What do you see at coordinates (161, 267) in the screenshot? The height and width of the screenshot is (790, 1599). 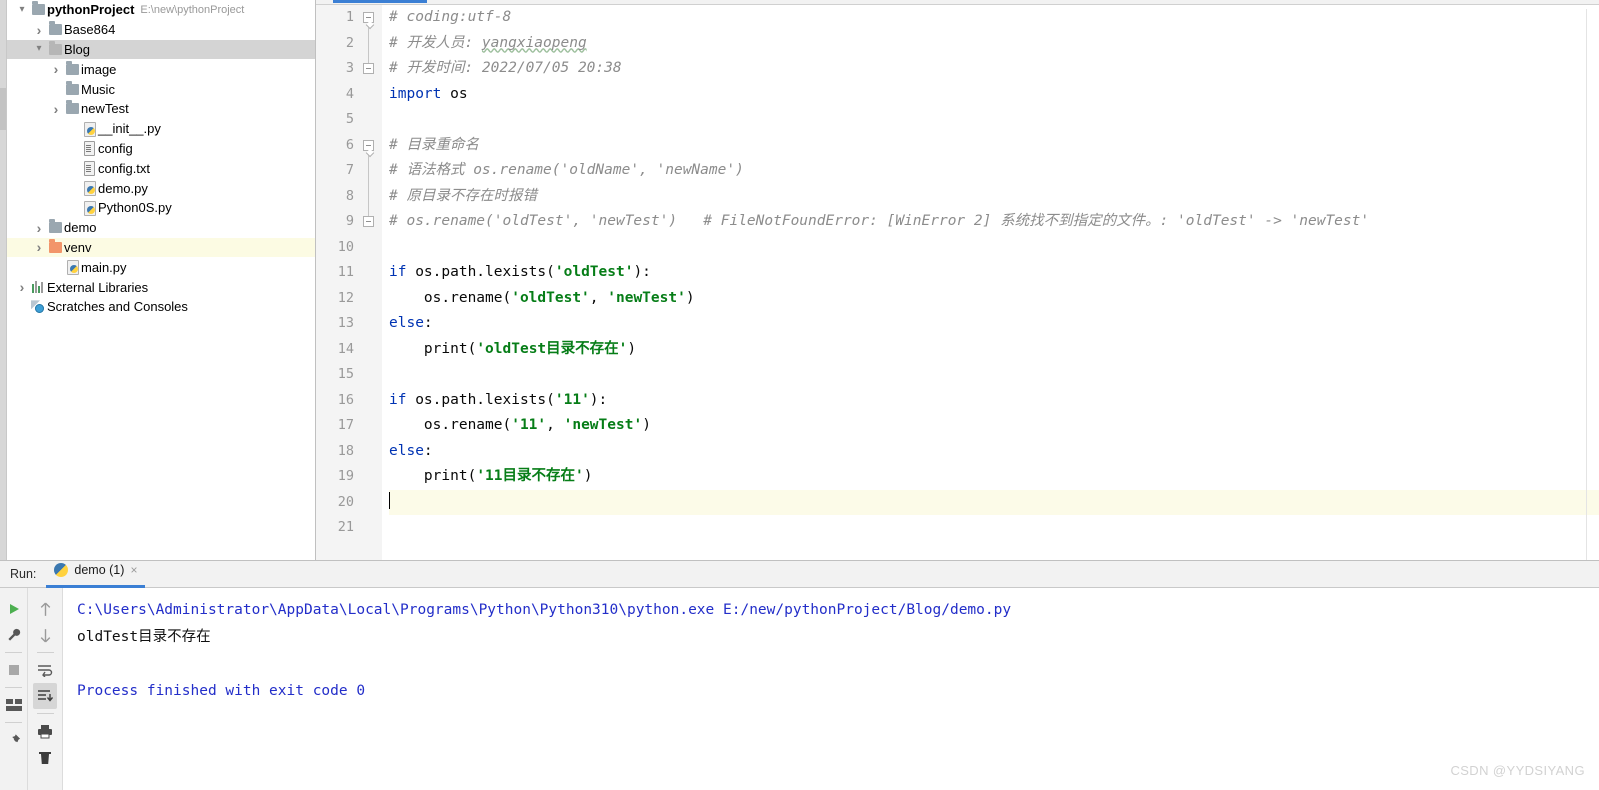 I see `tree-item-main-py: main.py` at bounding box center [161, 267].